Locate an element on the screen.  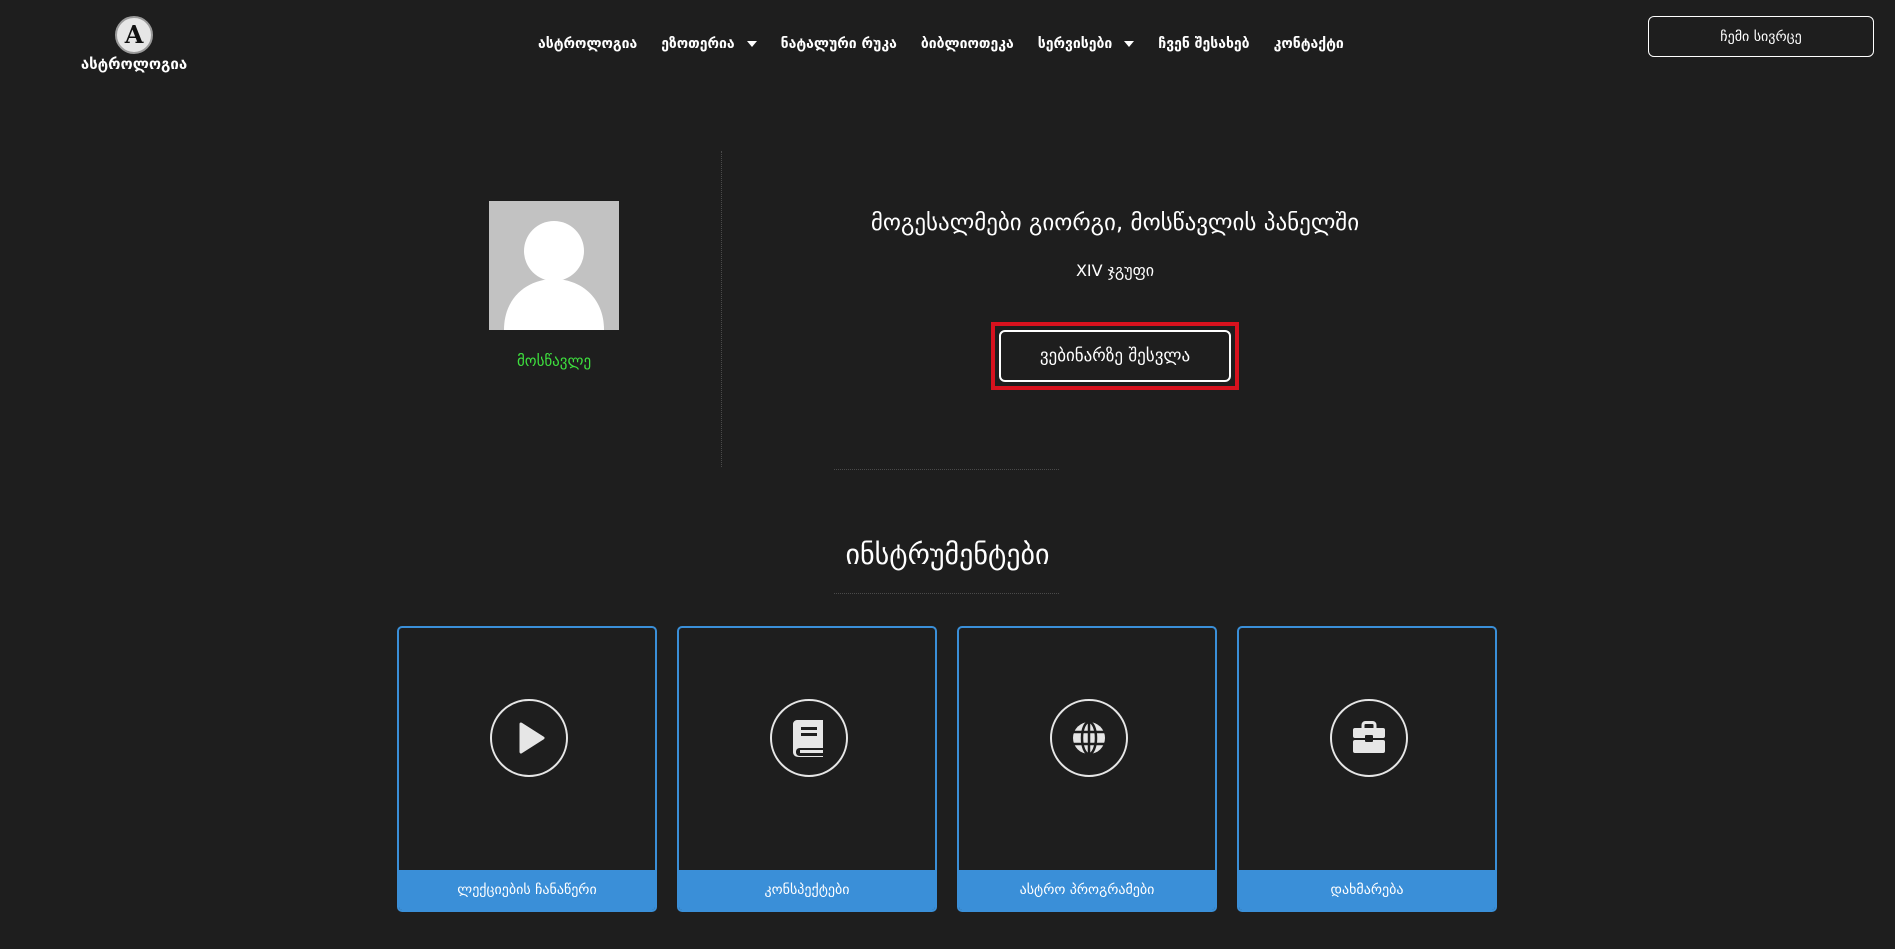
nav-item-astrology: ასტროლოგია is located at coordinates (587, 44).